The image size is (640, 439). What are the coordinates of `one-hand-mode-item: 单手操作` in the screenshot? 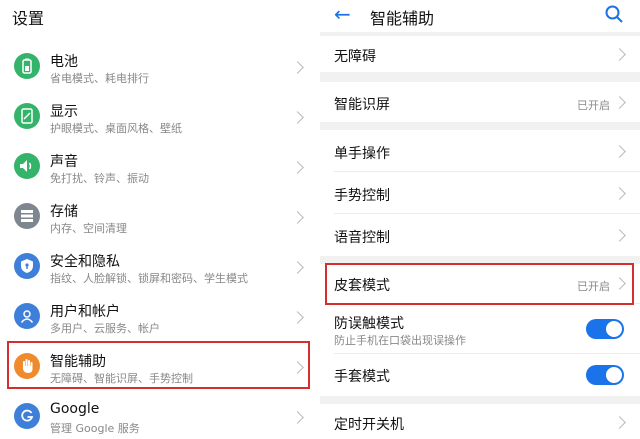 It's located at (480, 151).